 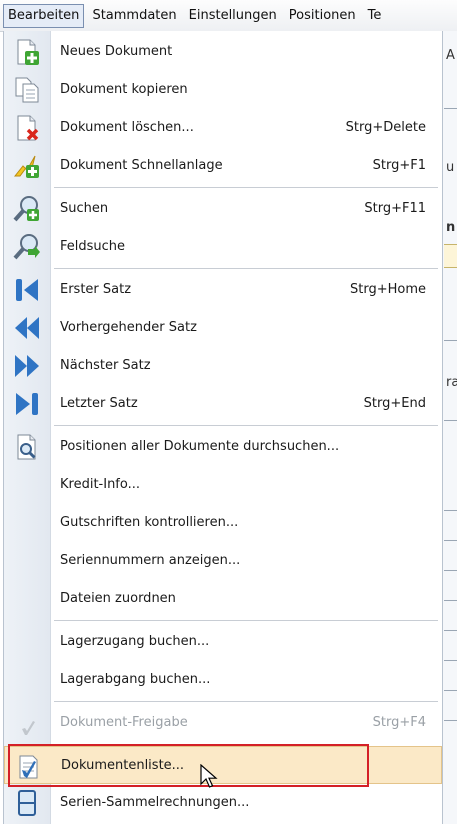 I want to click on menu-item-dateien-zuordnen: Dateien zuordnen, so click(x=223, y=599).